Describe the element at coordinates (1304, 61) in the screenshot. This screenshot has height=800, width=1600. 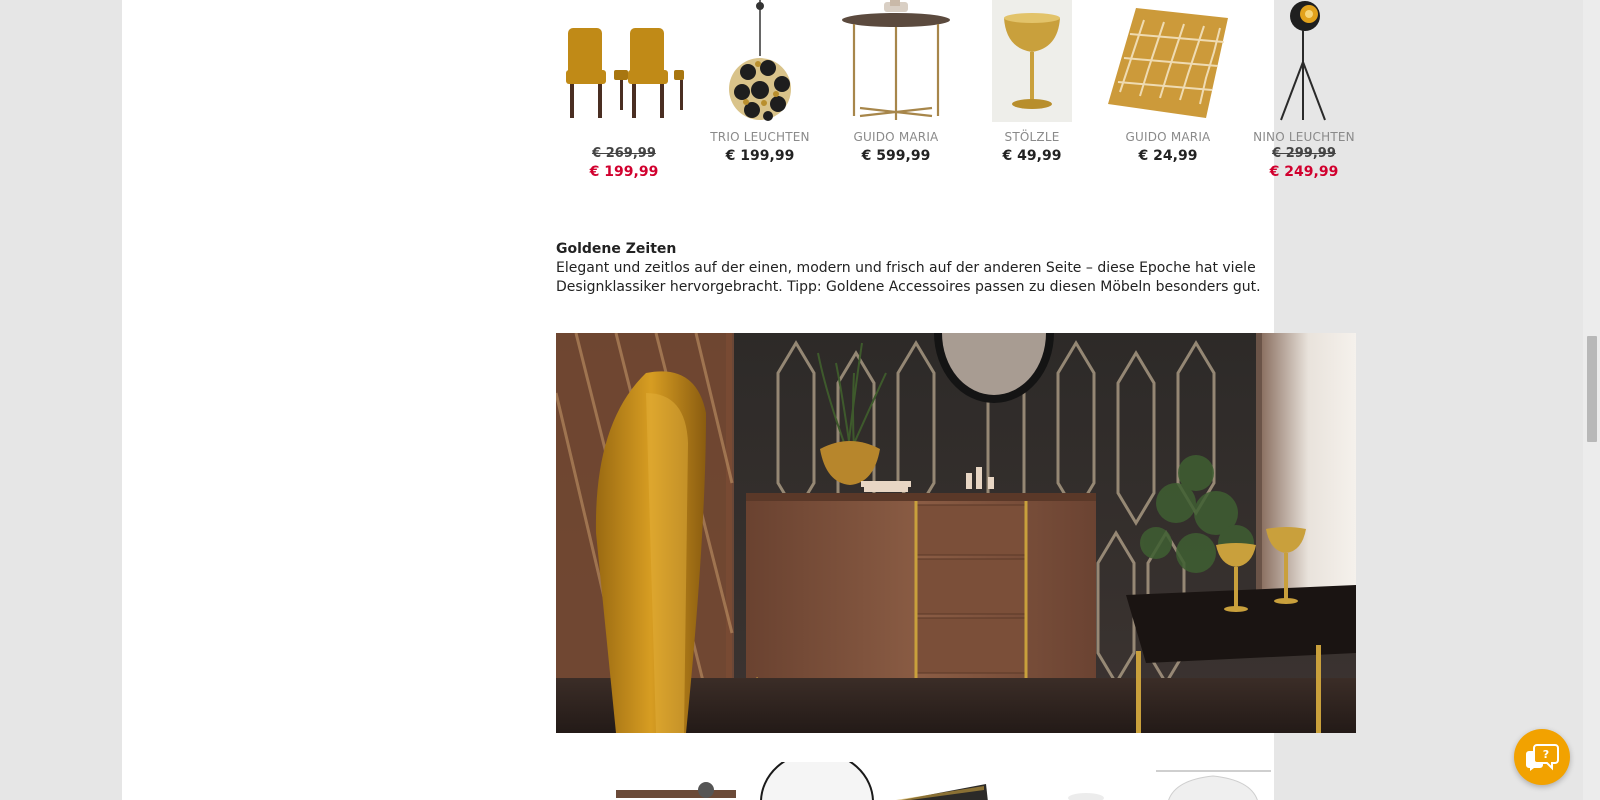
I see `product-image-floor-lamp` at that location.